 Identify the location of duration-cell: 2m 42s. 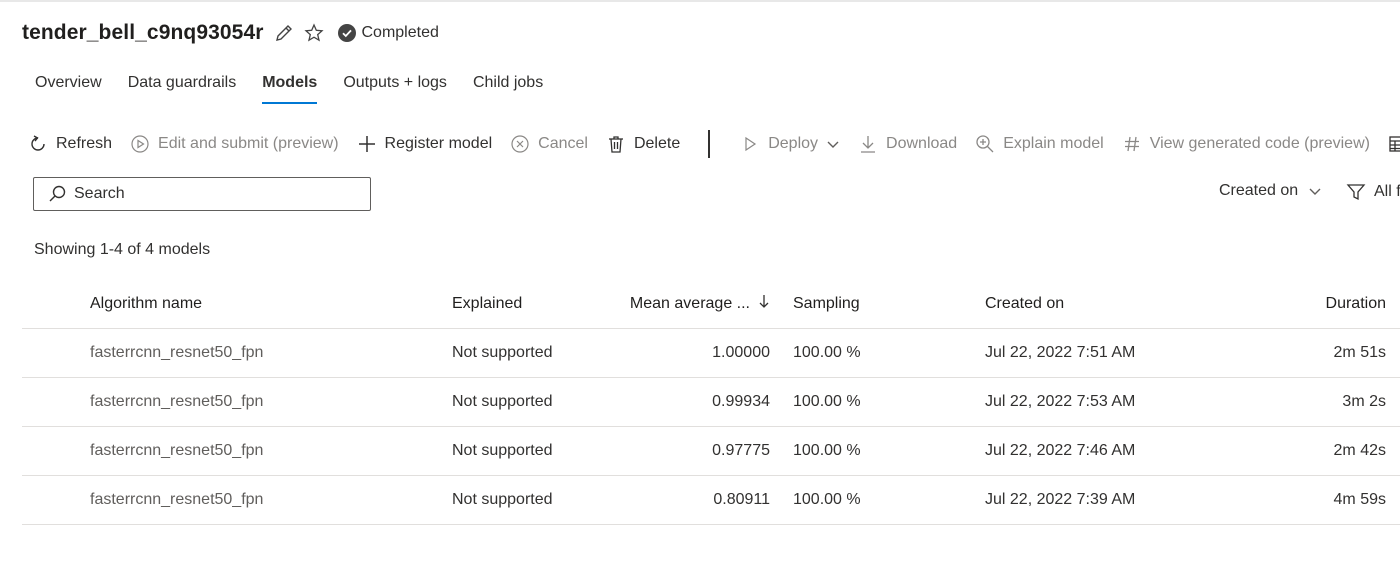
(1359, 450).